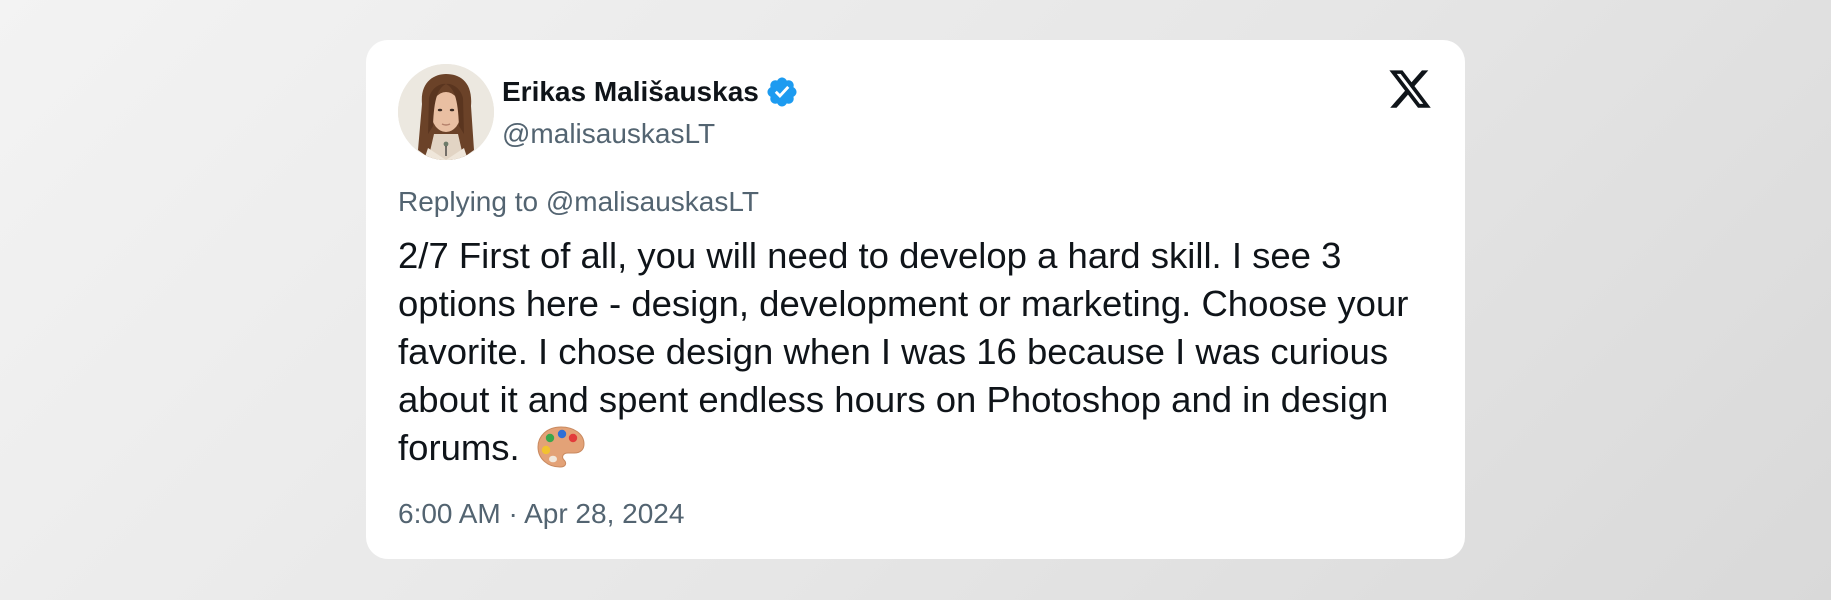  I want to click on avatar, so click(446, 112).